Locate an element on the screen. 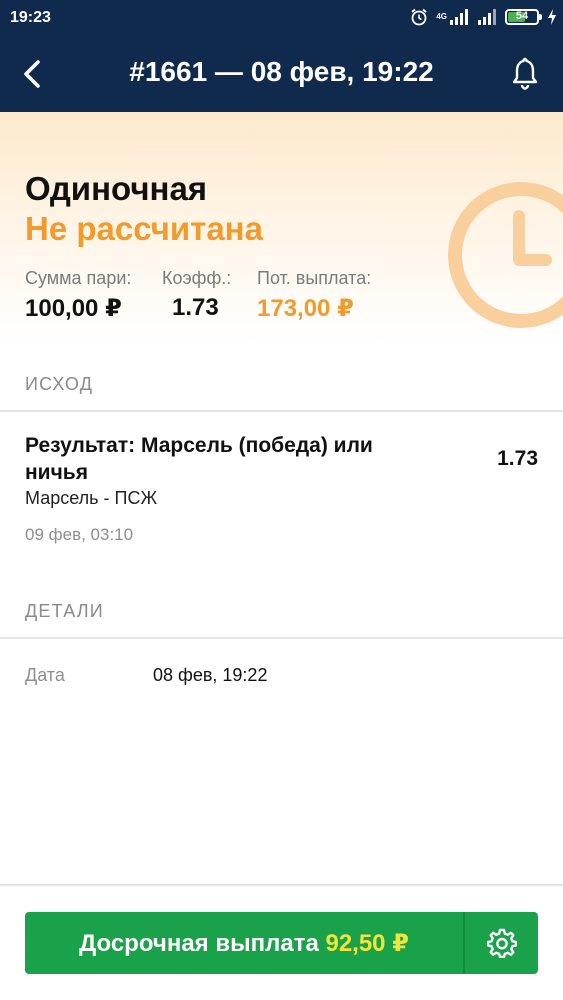  back-arrow-icon is located at coordinates (32, 74).